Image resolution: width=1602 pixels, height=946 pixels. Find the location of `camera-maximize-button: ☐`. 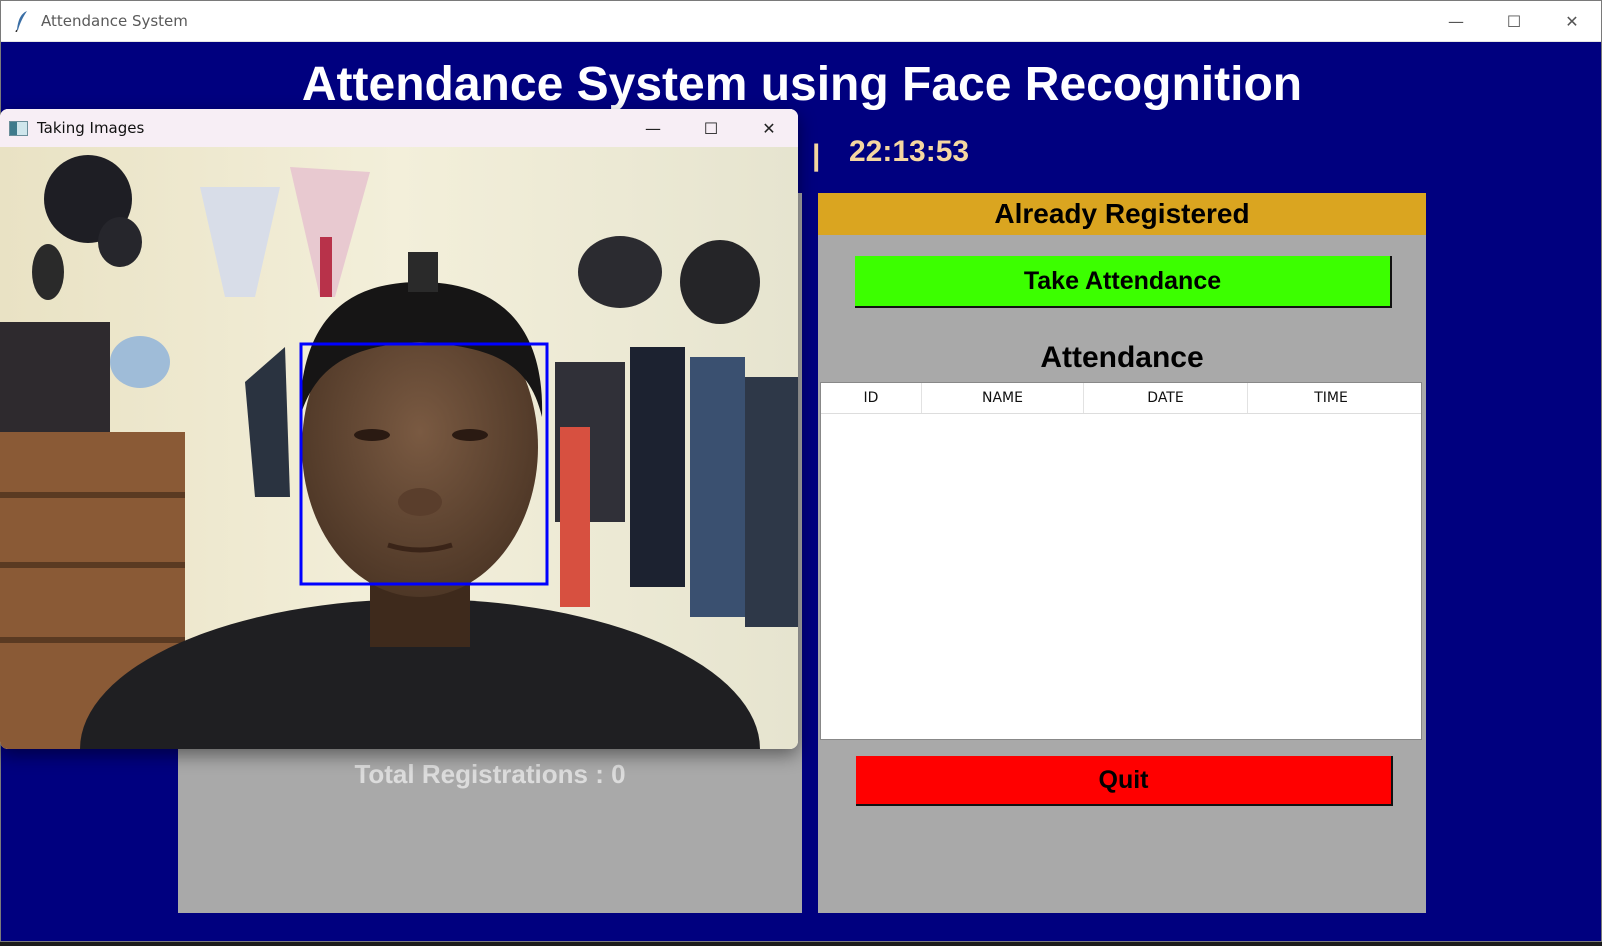

camera-maximize-button: ☐ is located at coordinates (711, 128).